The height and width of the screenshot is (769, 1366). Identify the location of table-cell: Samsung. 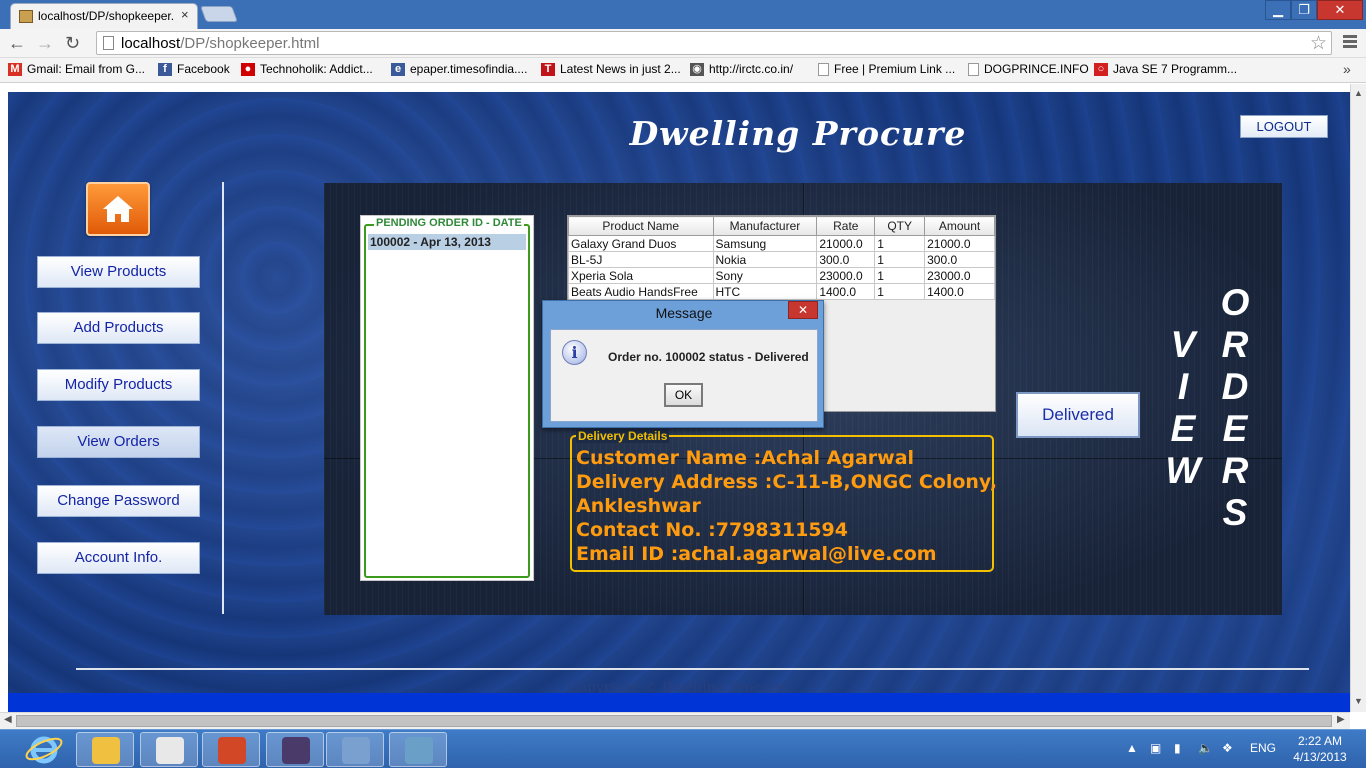
(765, 243).